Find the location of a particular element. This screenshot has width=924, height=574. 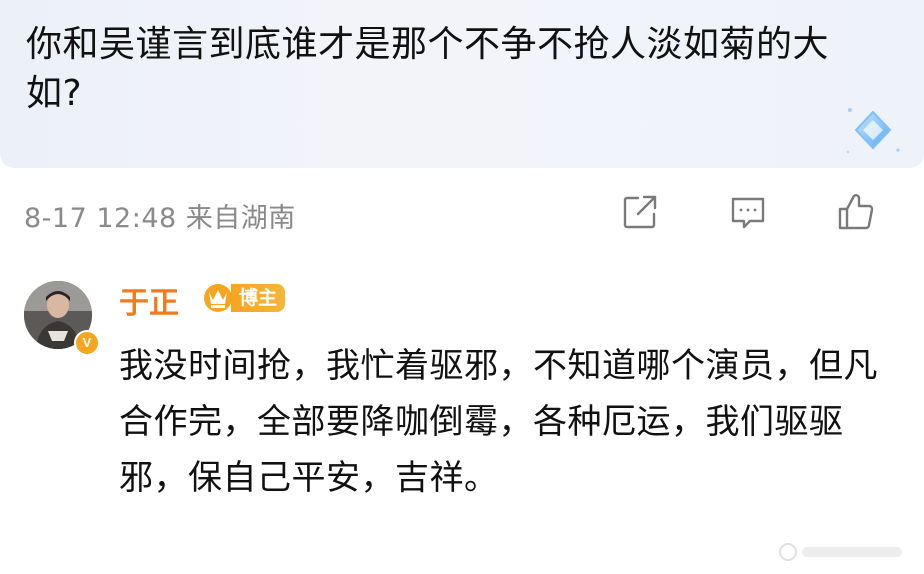

blogger-badge: 博主 is located at coordinates (243, 298).